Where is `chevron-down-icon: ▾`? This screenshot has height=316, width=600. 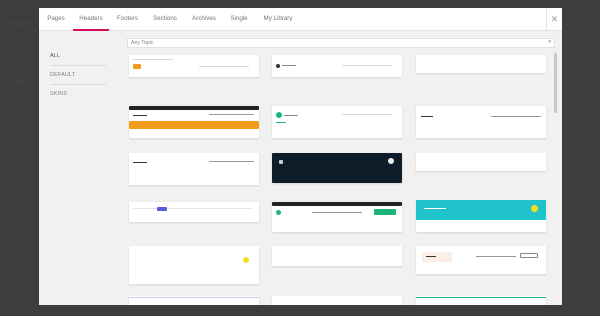 chevron-down-icon: ▾ is located at coordinates (549, 42).